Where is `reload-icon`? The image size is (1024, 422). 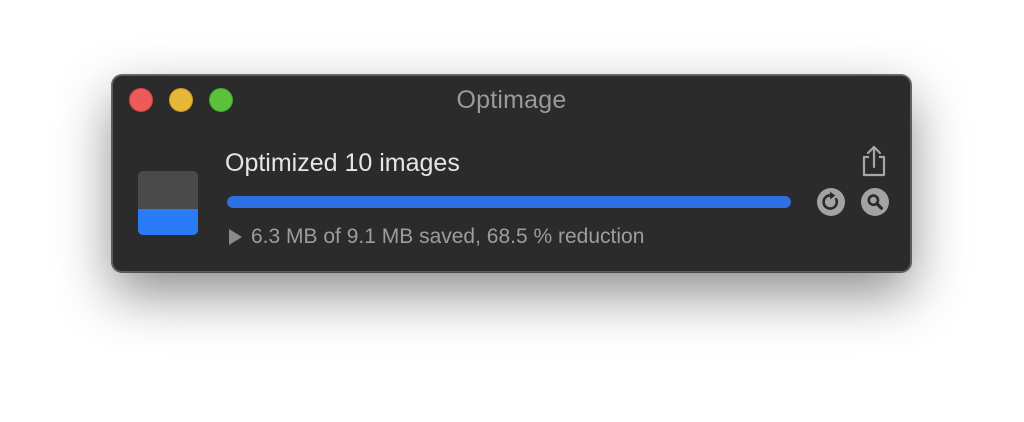
reload-icon is located at coordinates (830, 200).